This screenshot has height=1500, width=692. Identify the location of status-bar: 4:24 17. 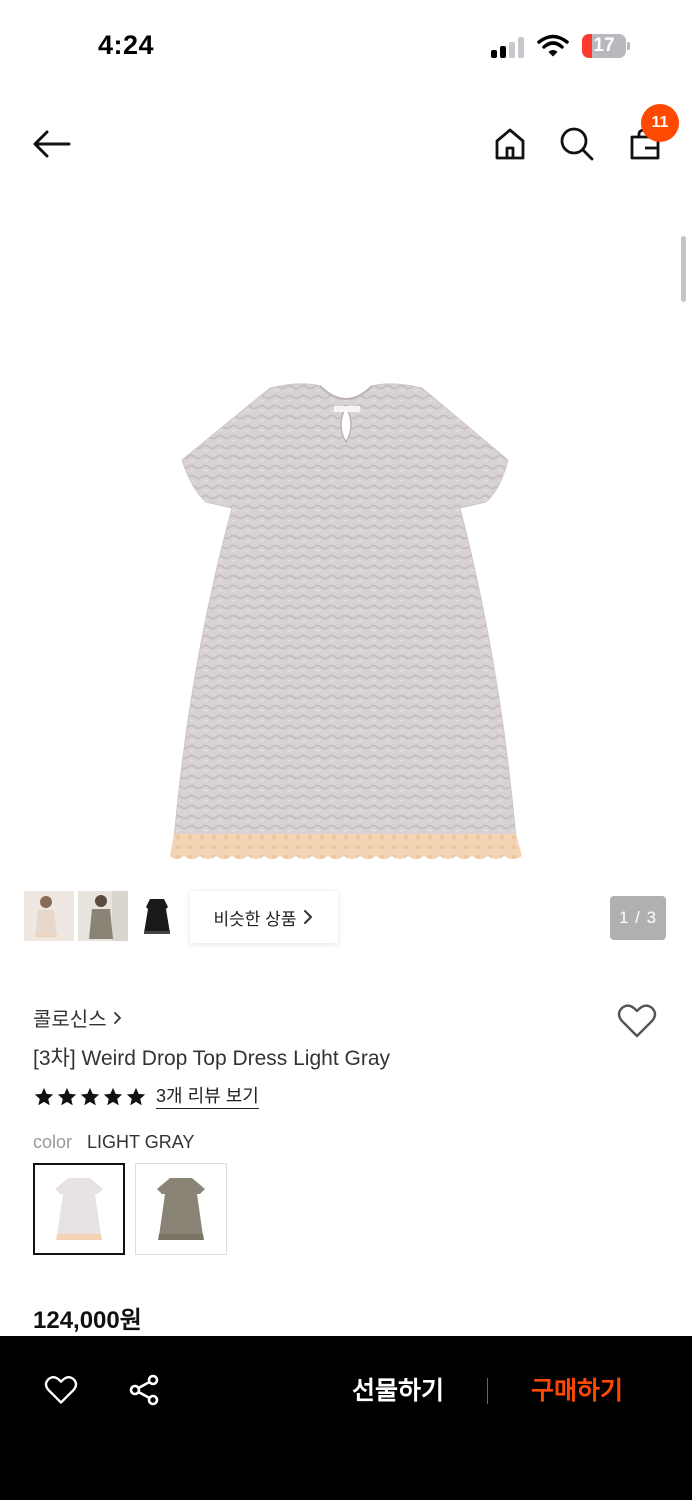
(346, 45).